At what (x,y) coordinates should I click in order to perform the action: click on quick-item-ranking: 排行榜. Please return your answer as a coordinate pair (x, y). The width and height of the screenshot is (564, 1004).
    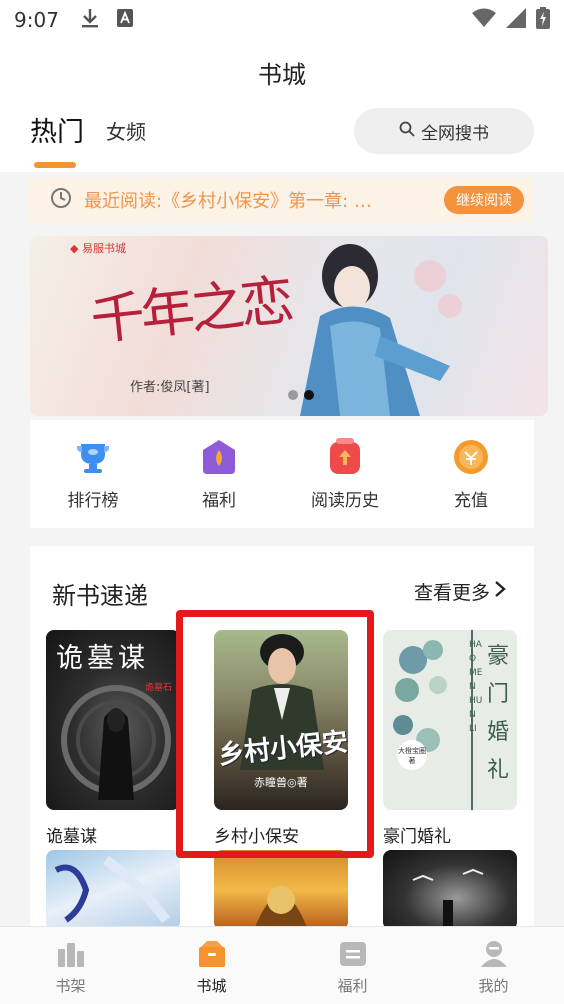
    Looking at the image, I should click on (93, 474).